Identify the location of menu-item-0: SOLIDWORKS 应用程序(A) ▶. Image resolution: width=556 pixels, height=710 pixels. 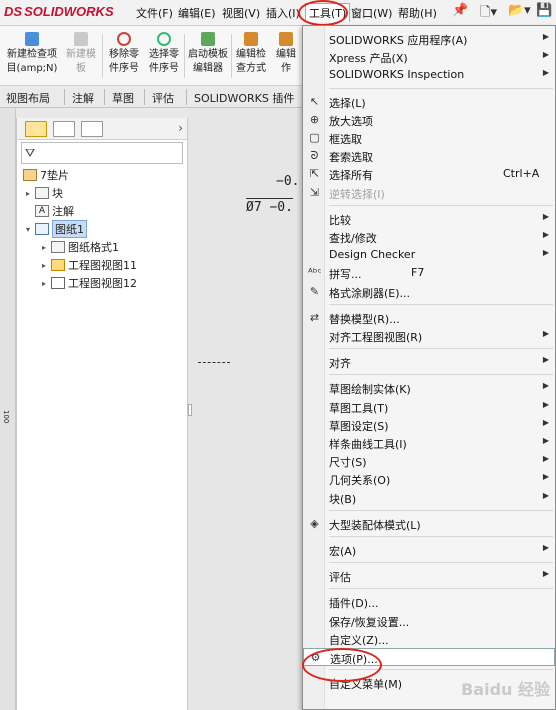
(429, 39).